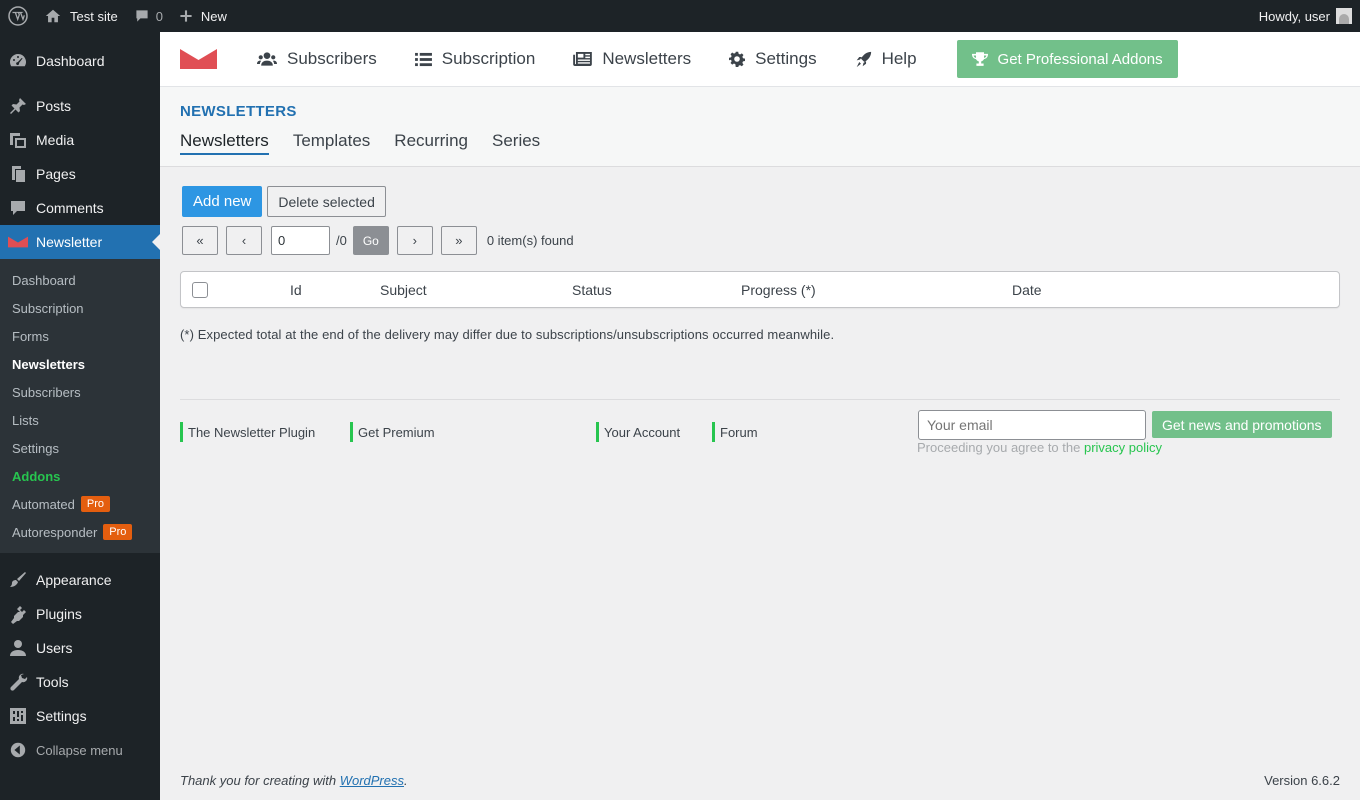  I want to click on newsletter-icon, so click(18, 242).